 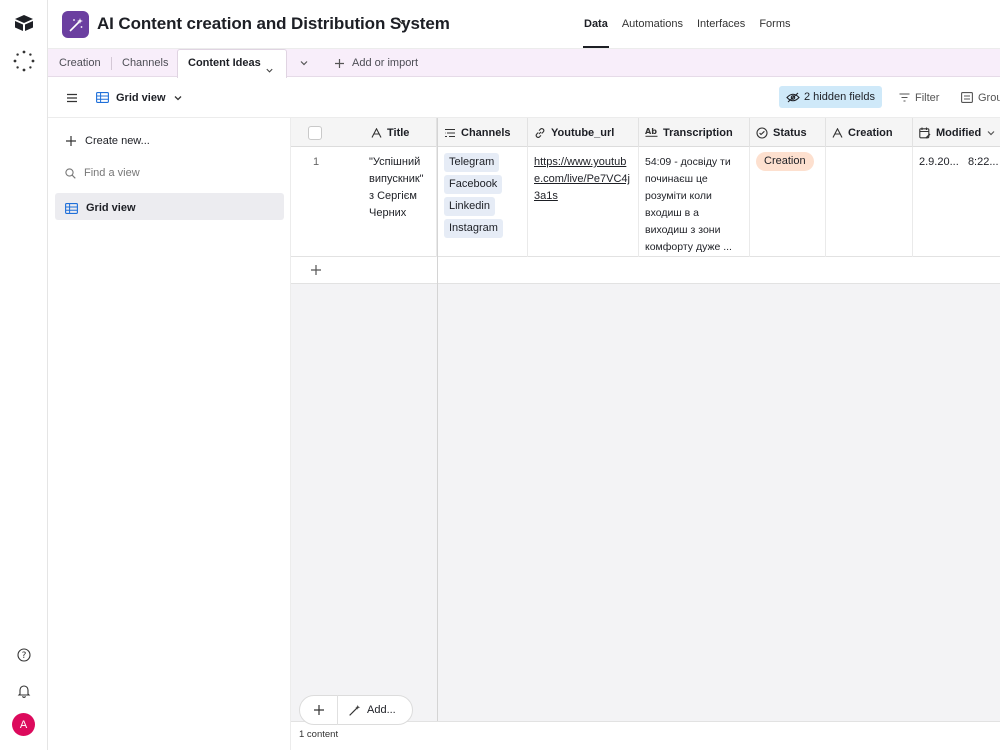 I want to click on youtube-url-link: https://www.youtube.com/live/Pe7VC4j3a1s, so click(x=582, y=179).